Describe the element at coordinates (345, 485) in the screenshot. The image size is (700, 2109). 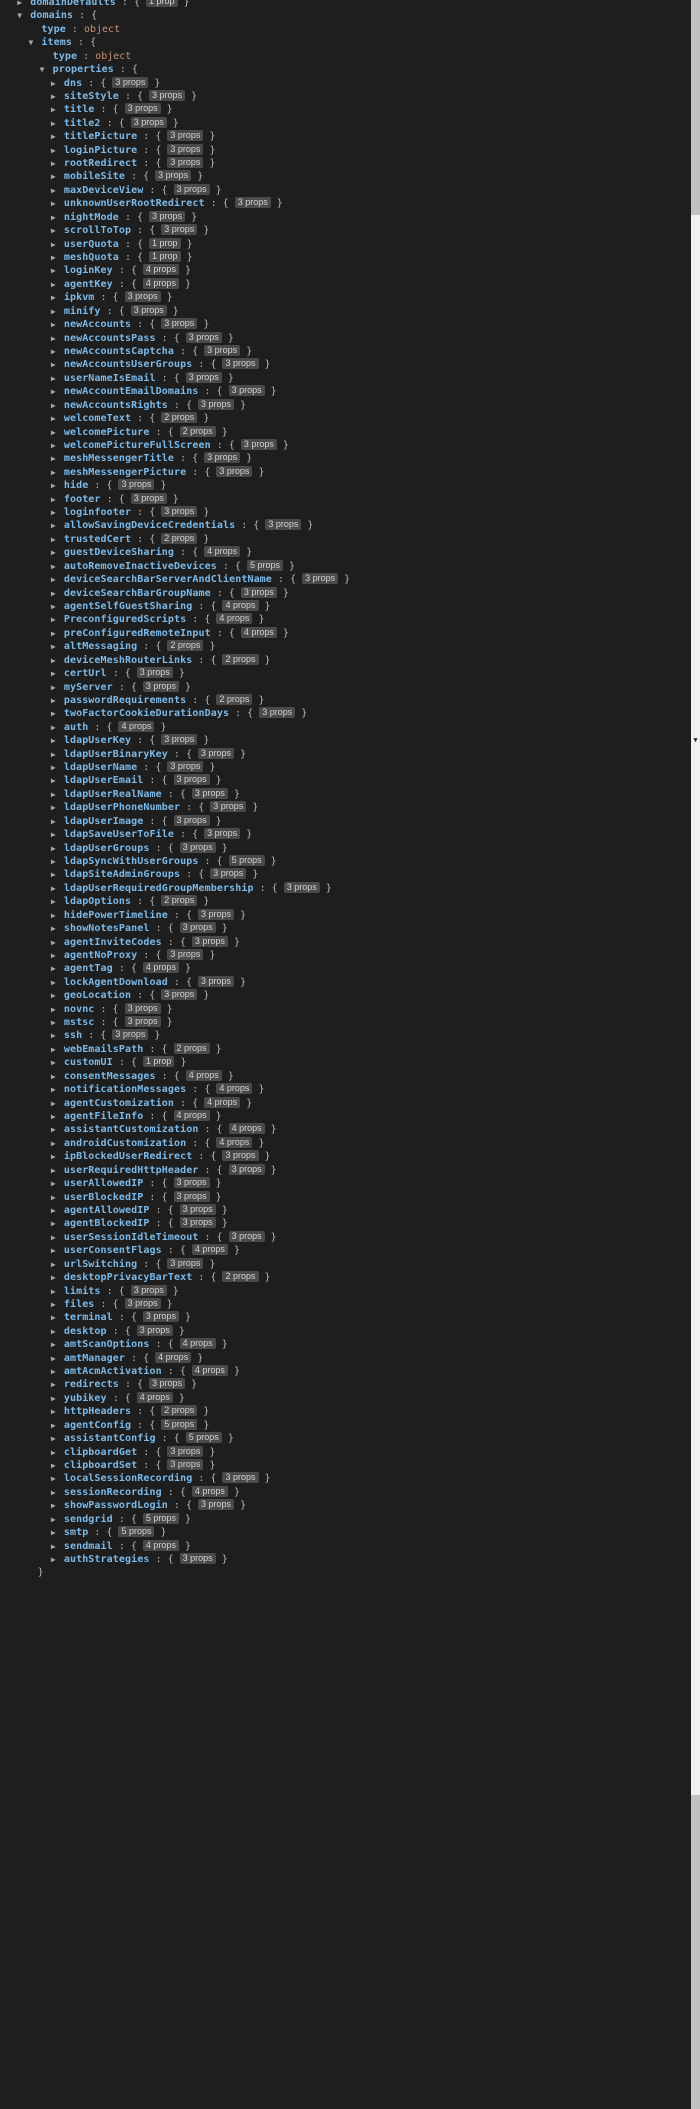
I see `tree-row: ▶ hide : { 3 props }` at that location.